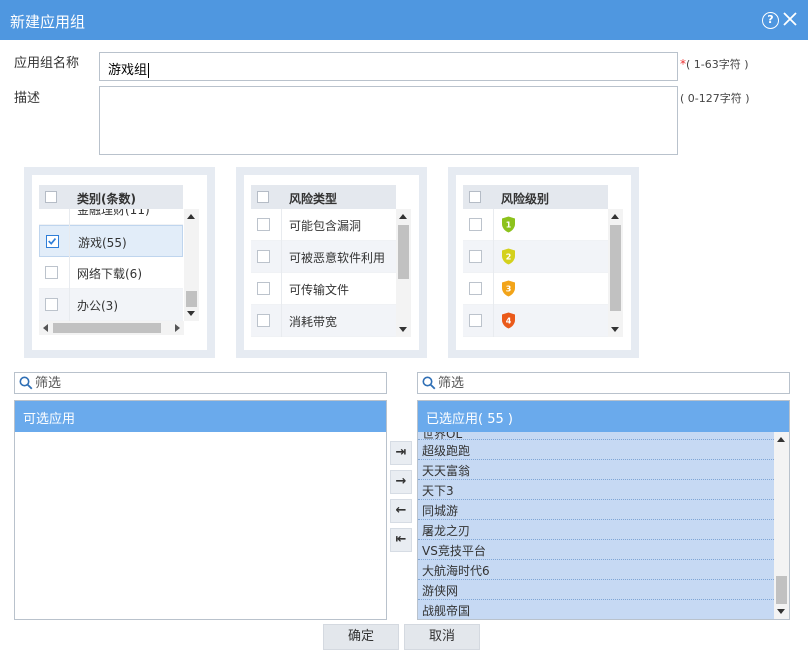 The height and width of the screenshot is (653, 808). What do you see at coordinates (401, 511) in the screenshot?
I see `remove-button: ←` at bounding box center [401, 511].